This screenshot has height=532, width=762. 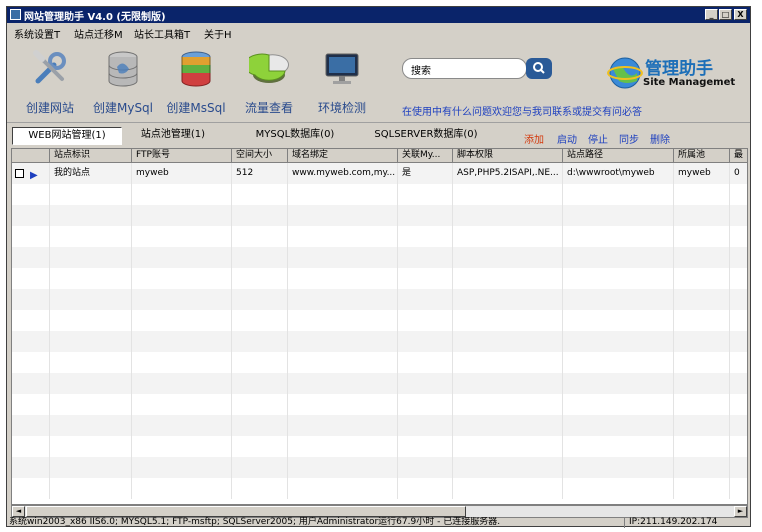 I want to click on menu-site-migration: 站点迁移M, so click(x=98, y=33).